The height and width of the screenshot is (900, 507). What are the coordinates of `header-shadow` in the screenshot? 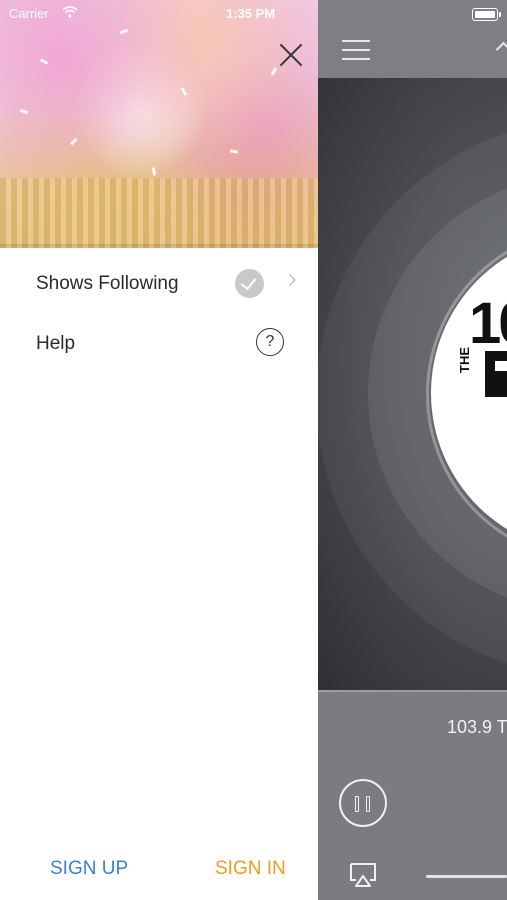 It's located at (159, 247).